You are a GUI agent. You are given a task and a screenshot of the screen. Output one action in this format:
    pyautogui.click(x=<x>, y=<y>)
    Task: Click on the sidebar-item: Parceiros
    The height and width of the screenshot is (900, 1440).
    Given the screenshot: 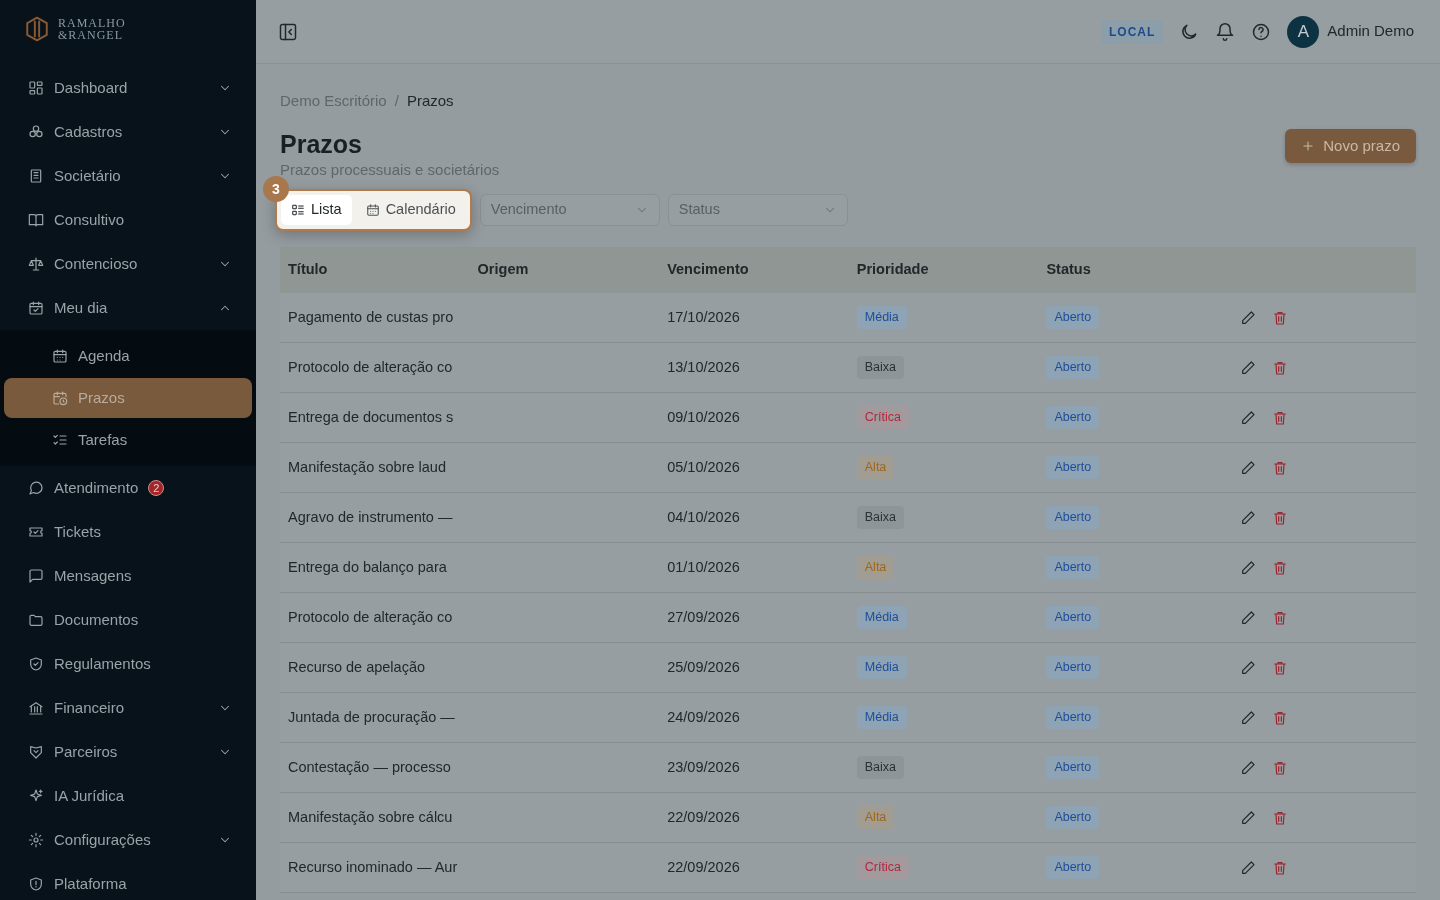 What is the action you would take?
    pyautogui.click(x=126, y=752)
    